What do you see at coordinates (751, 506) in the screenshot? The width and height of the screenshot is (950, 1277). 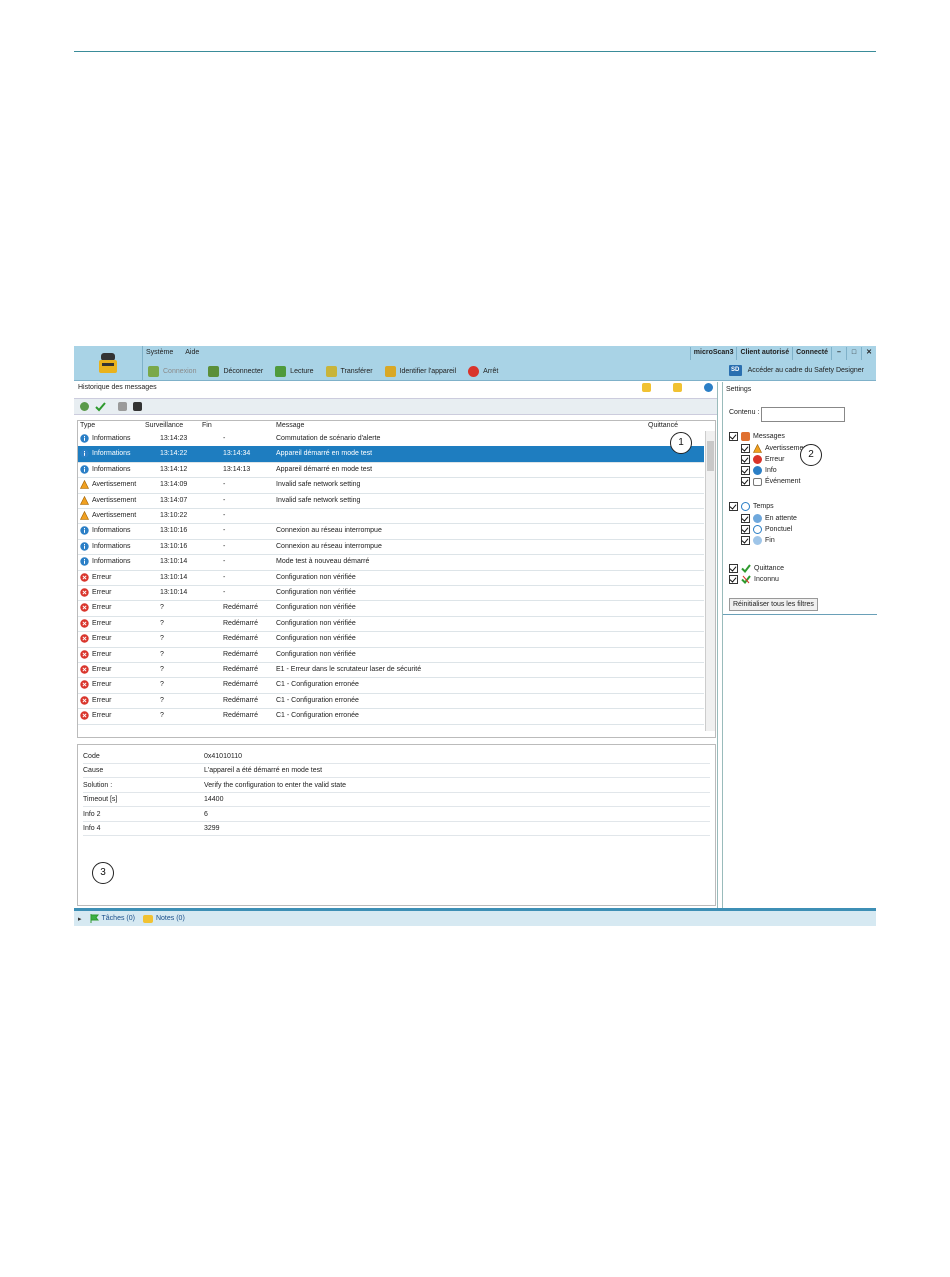 I see `filter-temps: Temps` at bounding box center [751, 506].